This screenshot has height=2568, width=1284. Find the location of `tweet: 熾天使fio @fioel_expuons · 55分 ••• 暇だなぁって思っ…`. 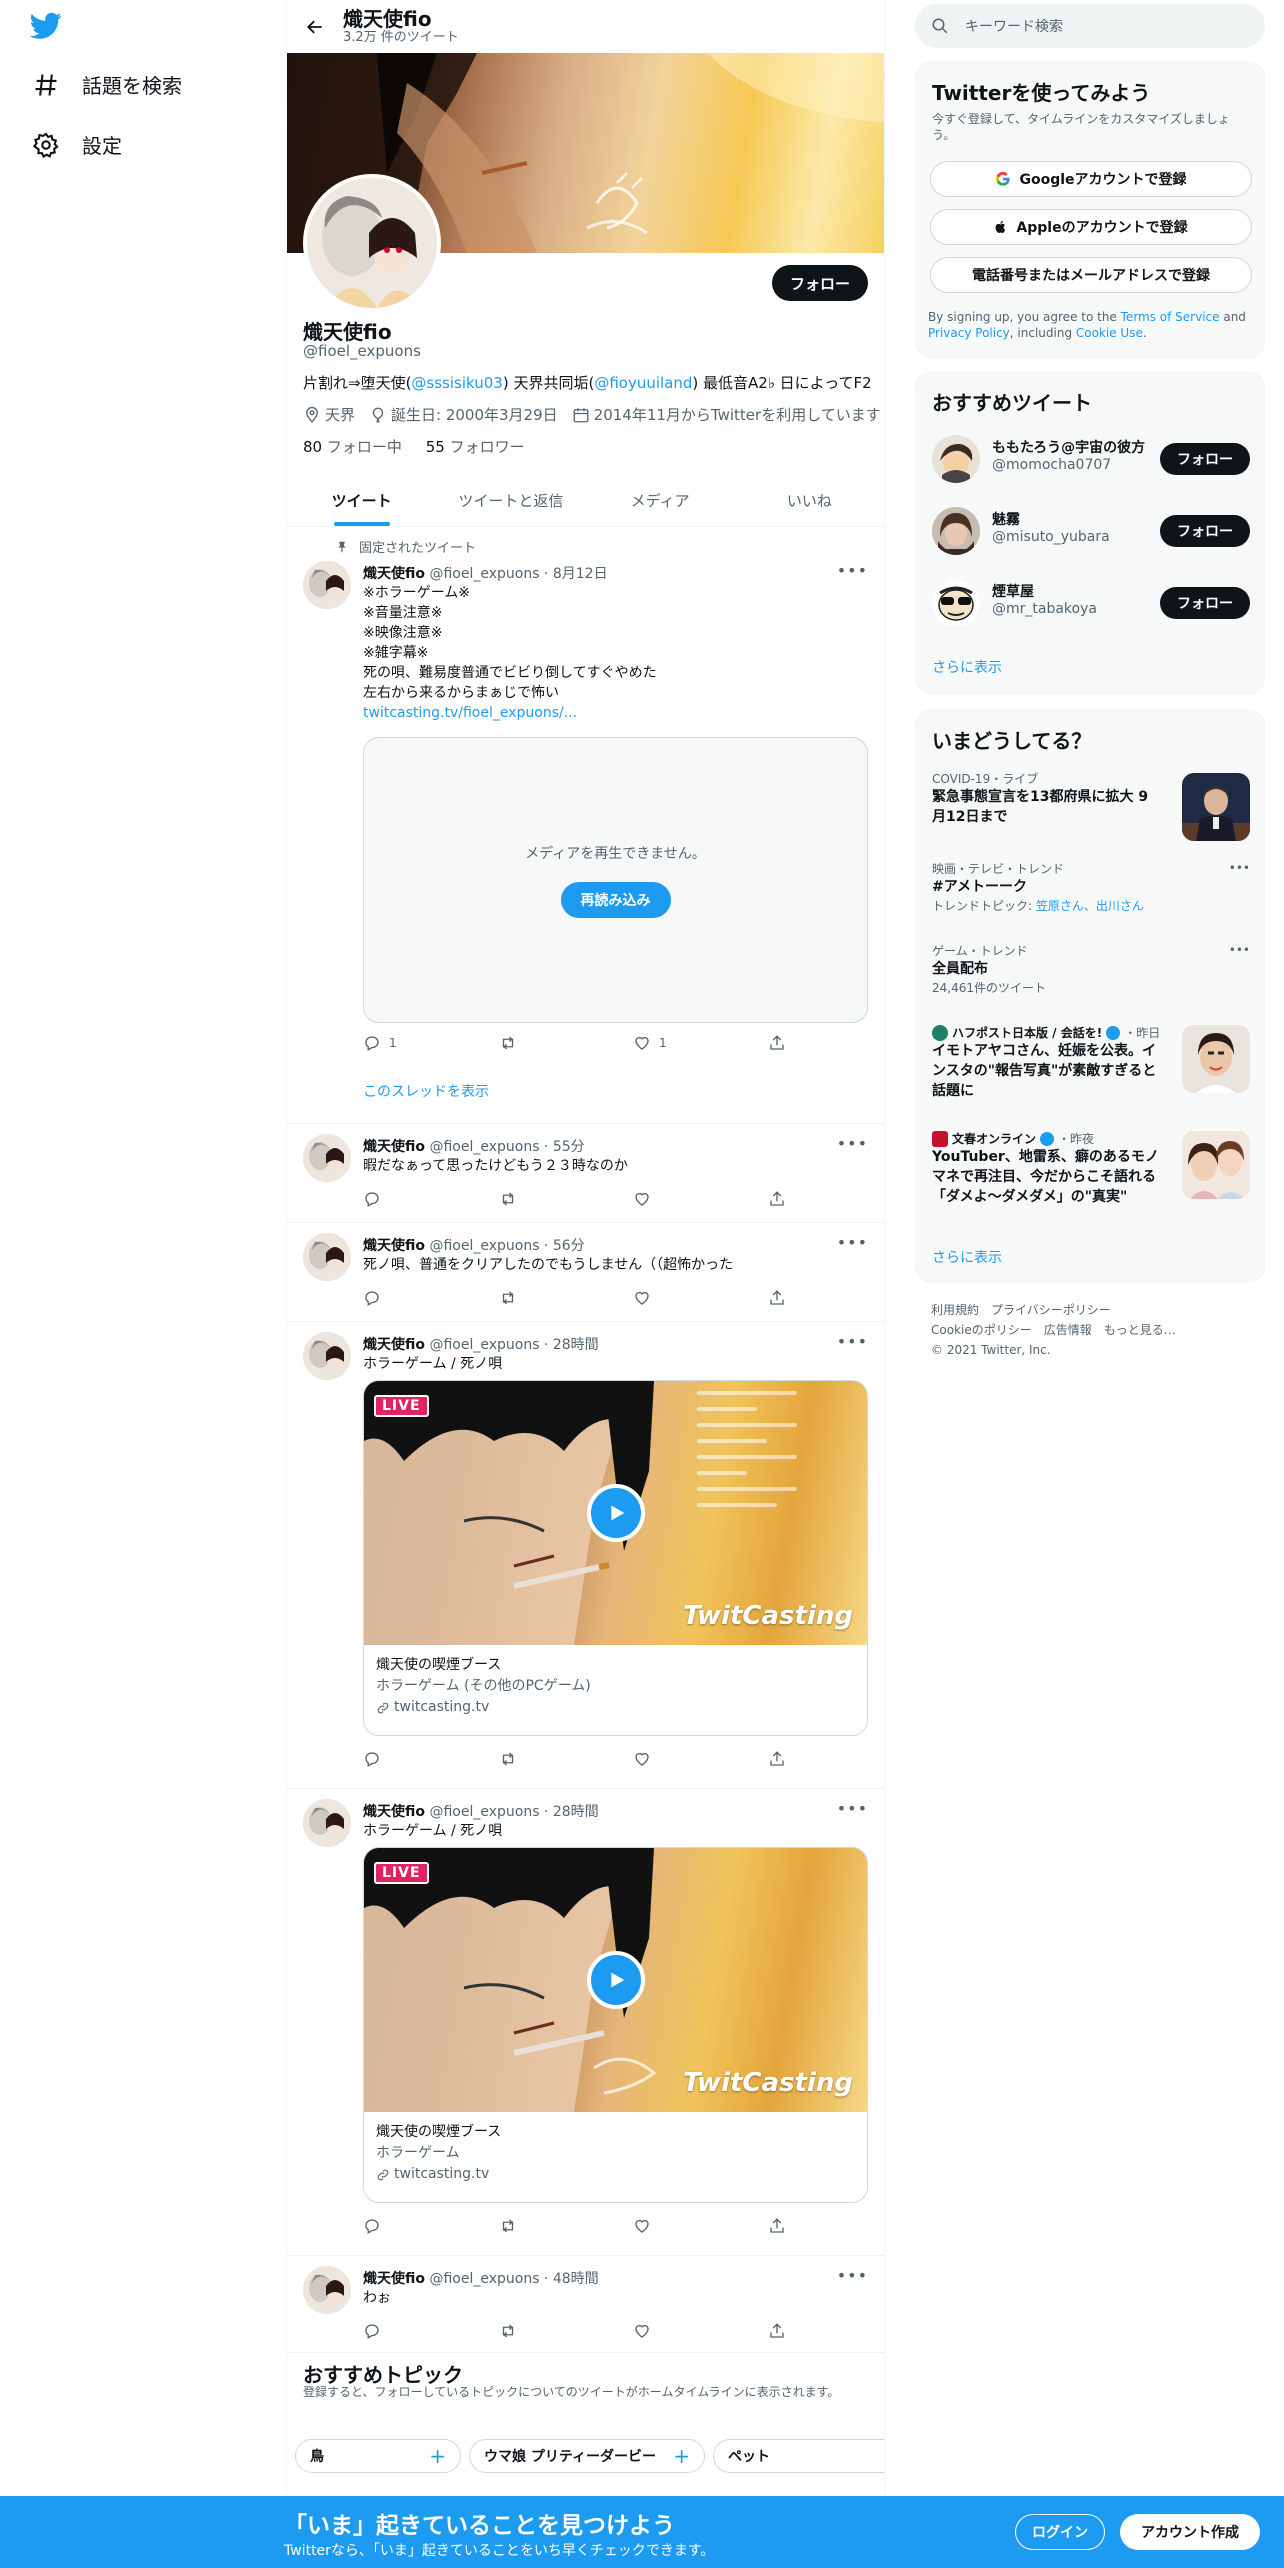

tweet: 熾天使fio @fioel_expuons · 55分 ••• 暇だなぁって思っ… is located at coordinates (585, 1173).